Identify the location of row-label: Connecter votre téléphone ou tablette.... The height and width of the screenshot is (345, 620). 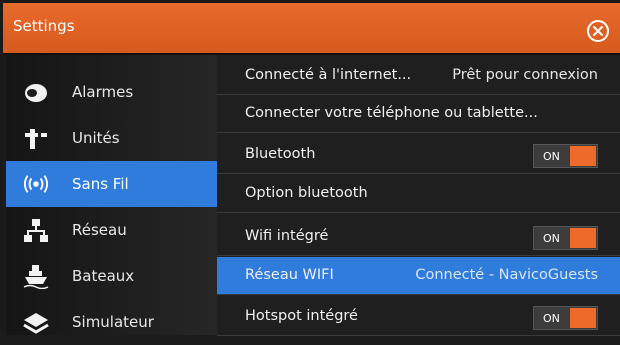
(391, 113).